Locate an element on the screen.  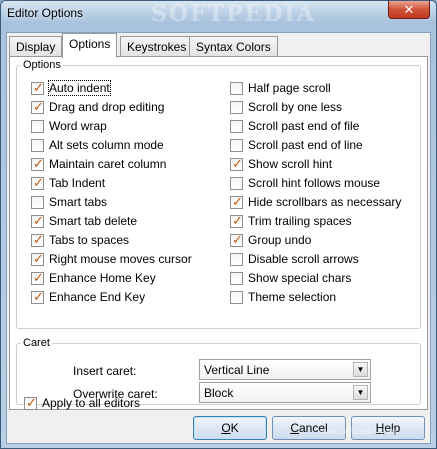
cancel-mnemonic: C is located at coordinates (294, 428).